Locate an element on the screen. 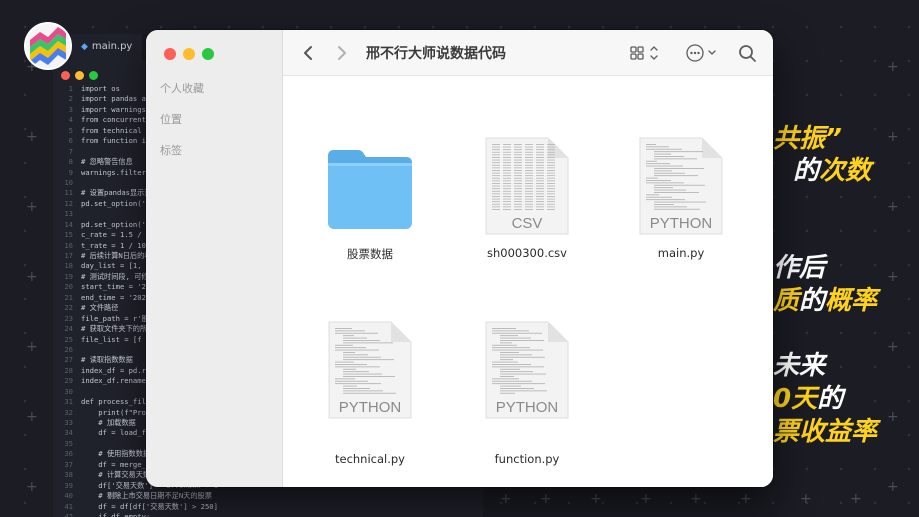 The image size is (919, 517). line-number: 10 is located at coordinates (68, 182).